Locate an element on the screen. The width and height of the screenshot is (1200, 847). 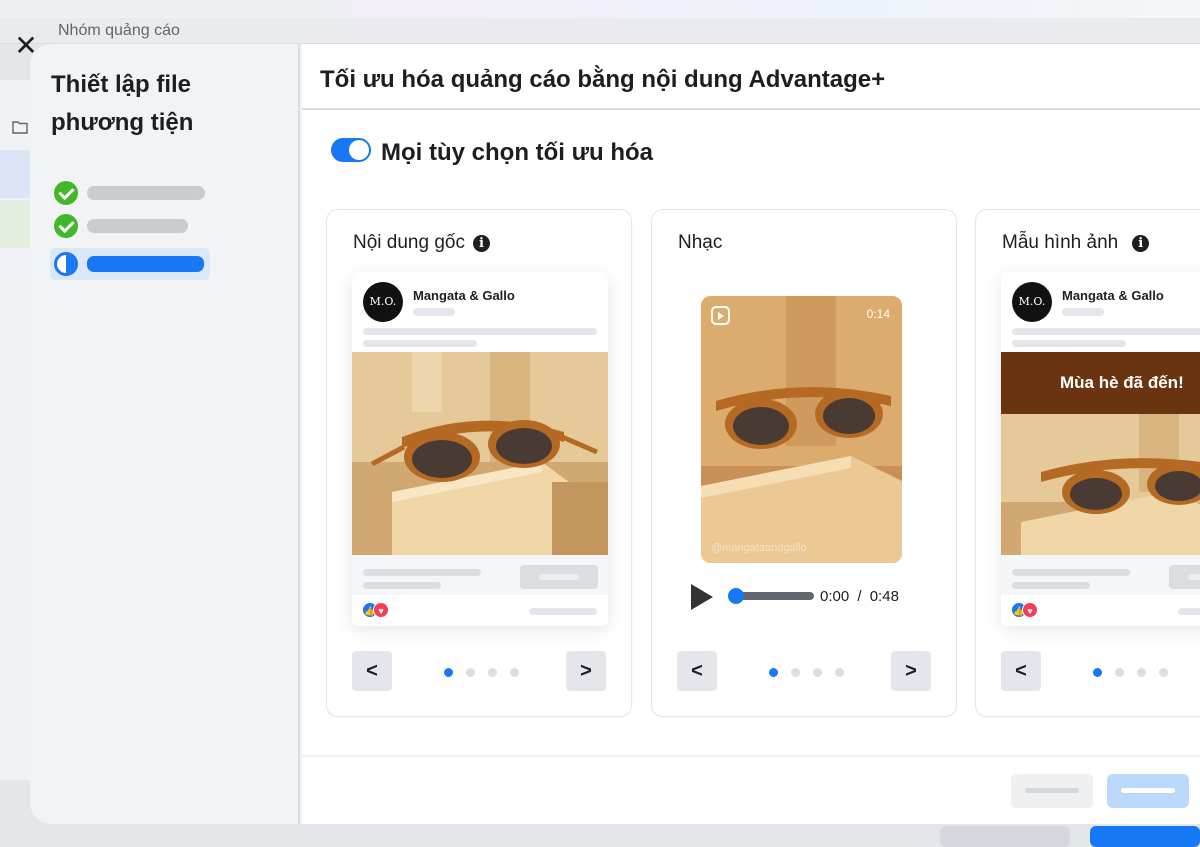
play-icon is located at coordinates (702, 597).